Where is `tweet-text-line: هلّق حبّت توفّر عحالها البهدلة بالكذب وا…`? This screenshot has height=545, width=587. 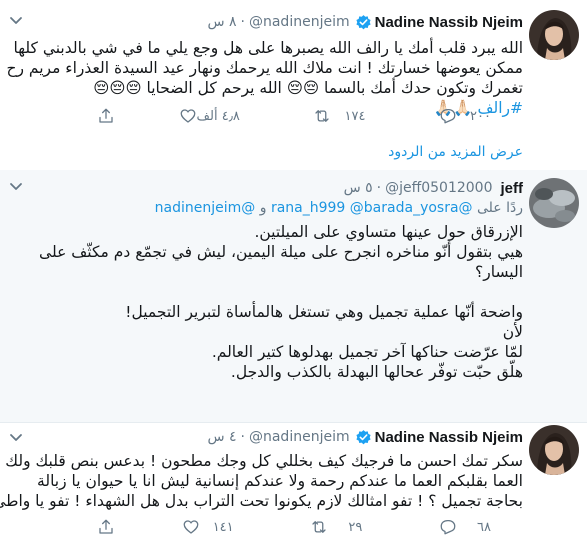
tweet-text-line: هلّق حبّت توفّر عحالها البهدلة بالكذب وا… is located at coordinates (376, 372).